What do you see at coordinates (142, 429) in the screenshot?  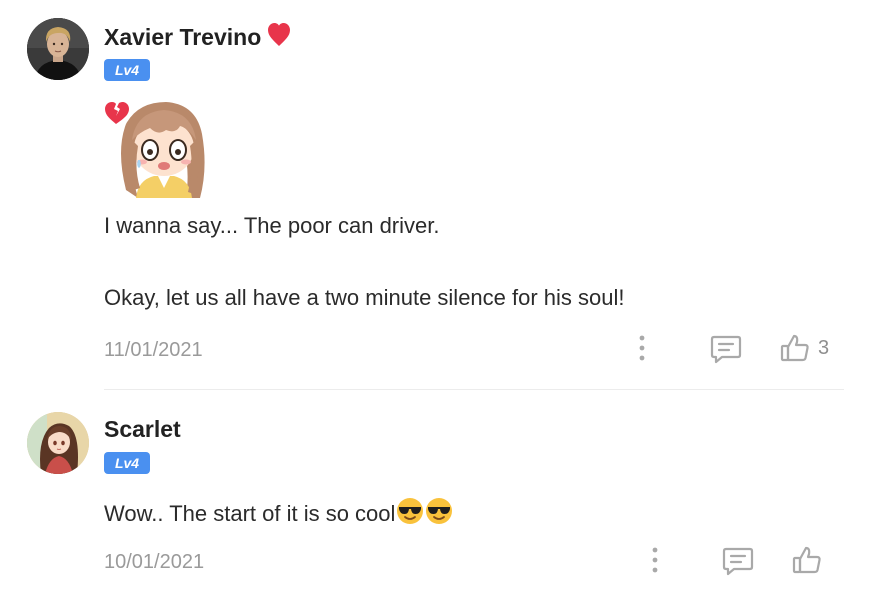 I see `author-name: Scarlet` at bounding box center [142, 429].